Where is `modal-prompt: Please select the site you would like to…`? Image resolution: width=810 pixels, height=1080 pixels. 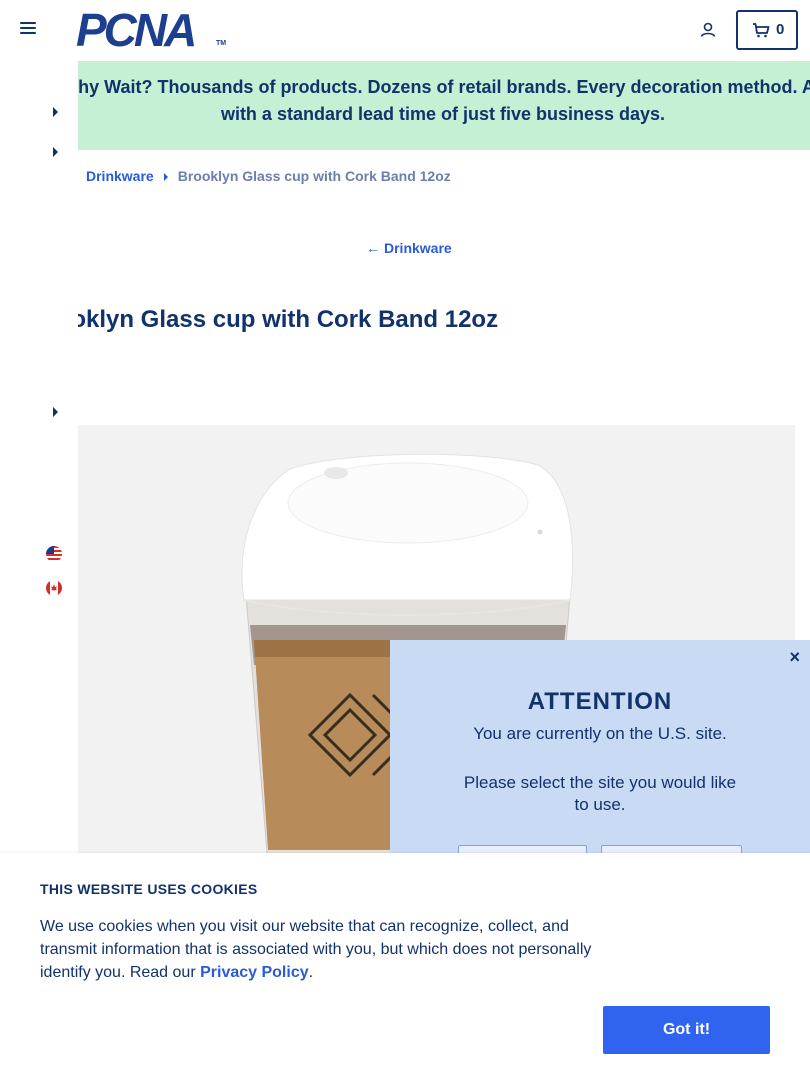 modal-prompt: Please select the site you would like to… is located at coordinates (600, 793).